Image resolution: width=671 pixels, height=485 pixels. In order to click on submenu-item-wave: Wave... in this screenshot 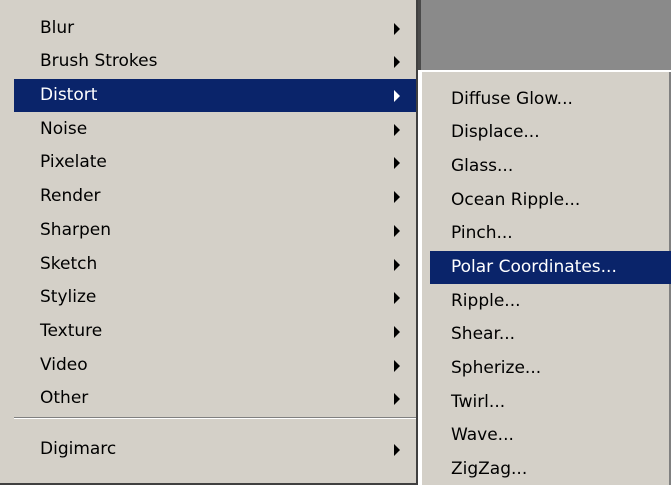, I will do `click(550, 435)`.